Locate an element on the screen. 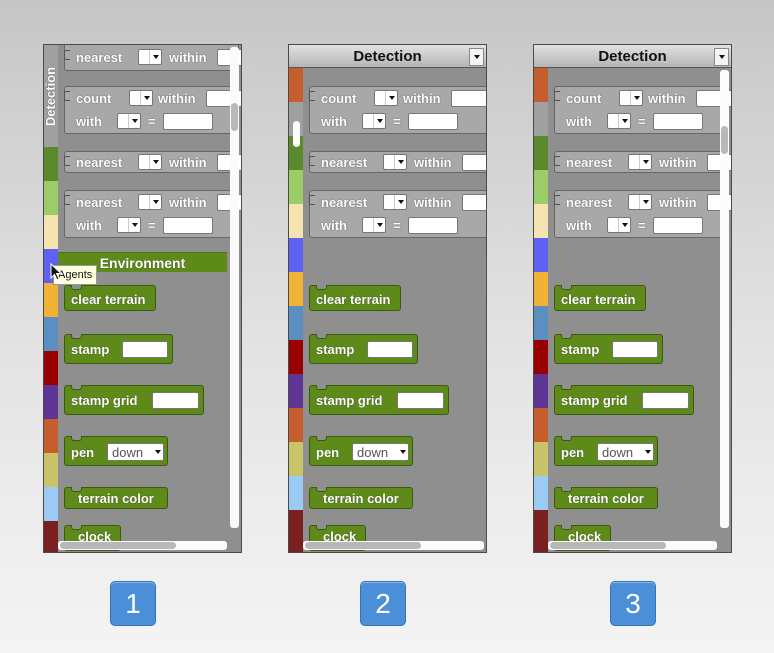  category-swatch-agents is located at coordinates (296, 255).